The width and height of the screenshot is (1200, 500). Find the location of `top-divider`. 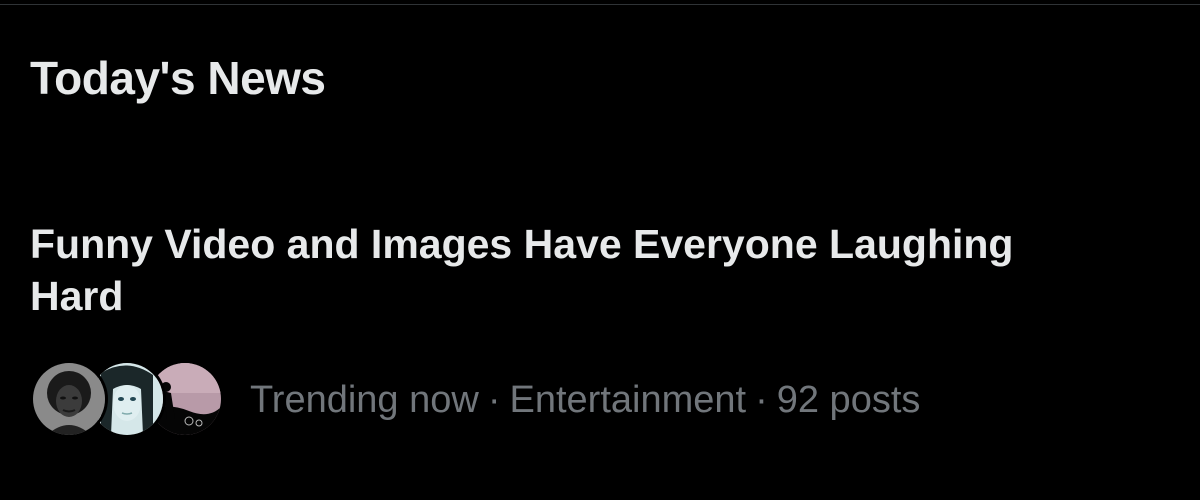

top-divider is located at coordinates (600, 4).